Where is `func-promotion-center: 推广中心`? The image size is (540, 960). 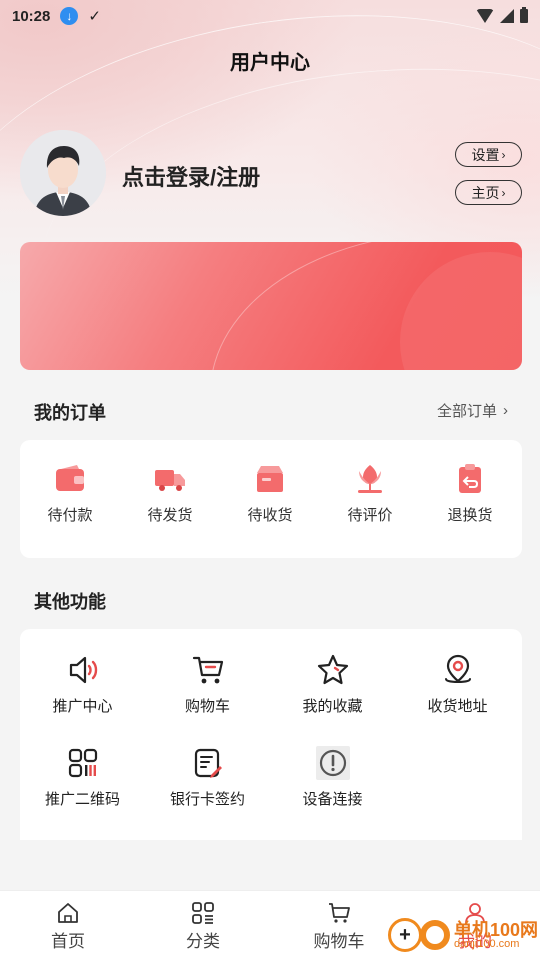
func-promotion-center: 推广中心 is located at coordinates (82, 684).